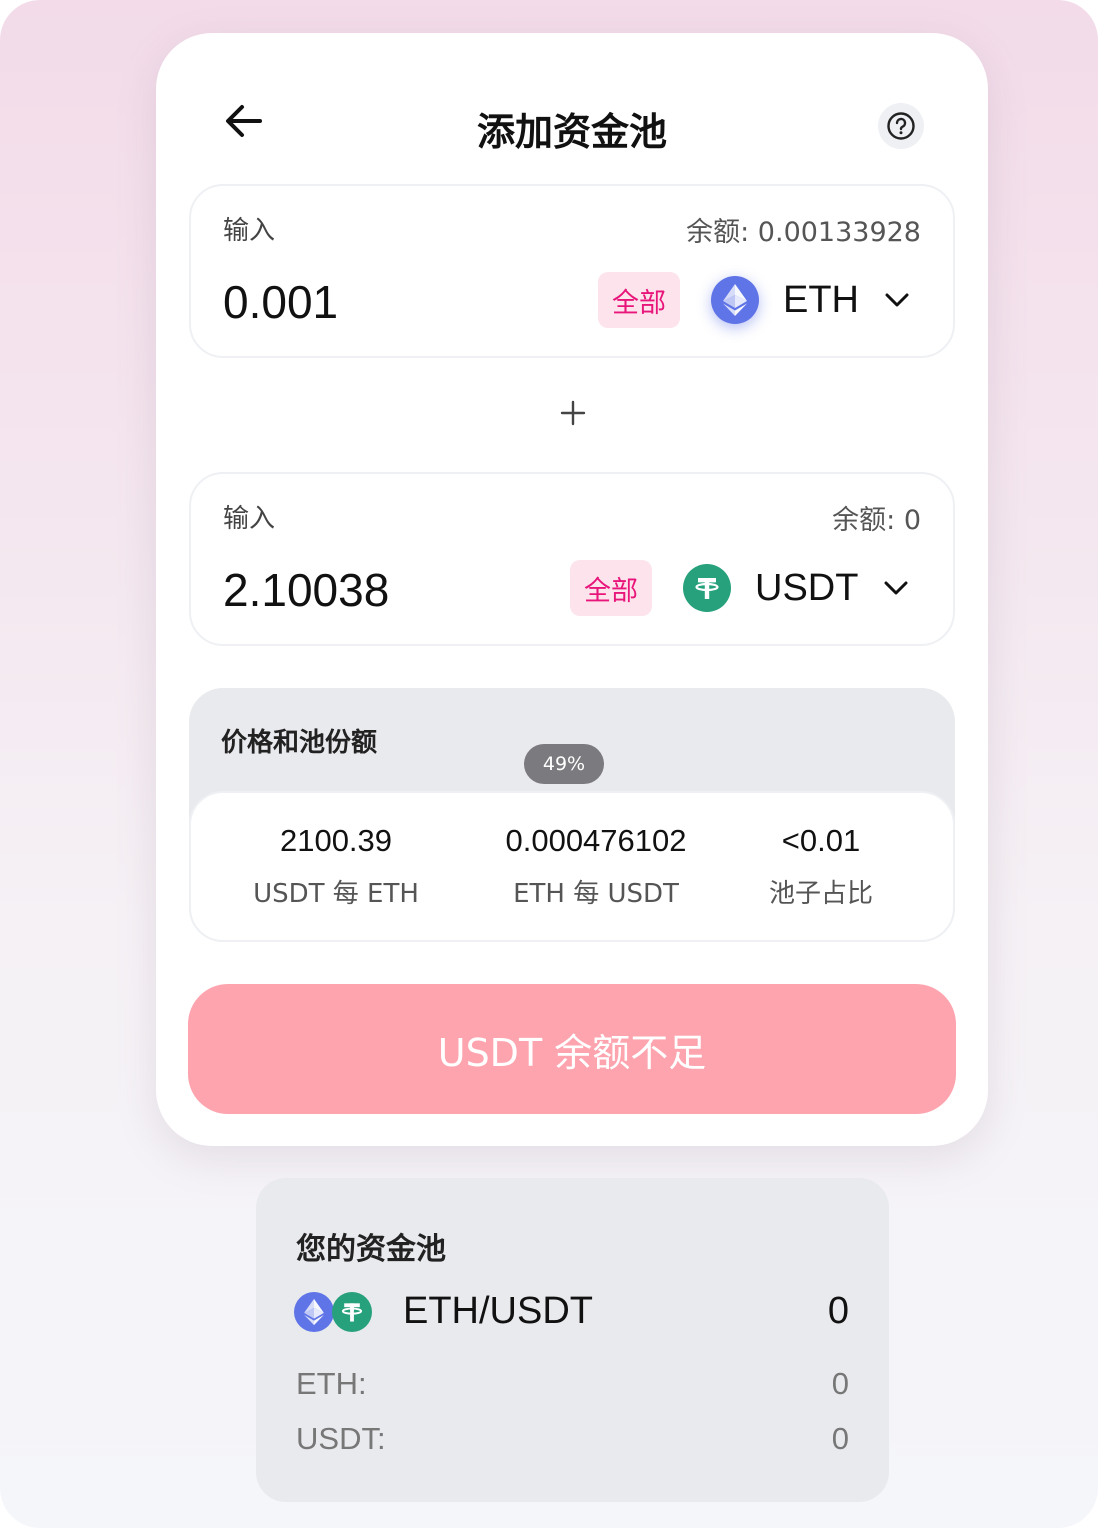 The height and width of the screenshot is (1528, 1098). Describe the element at coordinates (803, 232) in the screenshot. I see `balance-text: 余额: 0.00133928` at that location.